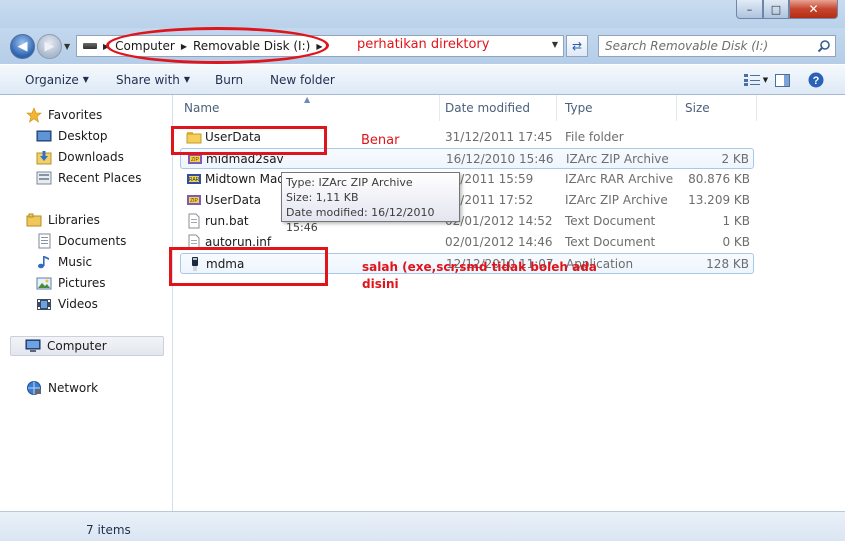  I want to click on nav-desktop: Desktop, so click(72, 136).